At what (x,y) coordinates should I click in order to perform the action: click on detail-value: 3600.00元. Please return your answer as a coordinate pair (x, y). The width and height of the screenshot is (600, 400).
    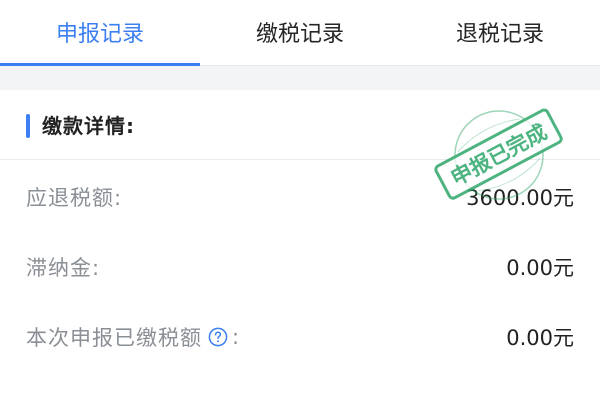
    Looking at the image, I should click on (520, 198).